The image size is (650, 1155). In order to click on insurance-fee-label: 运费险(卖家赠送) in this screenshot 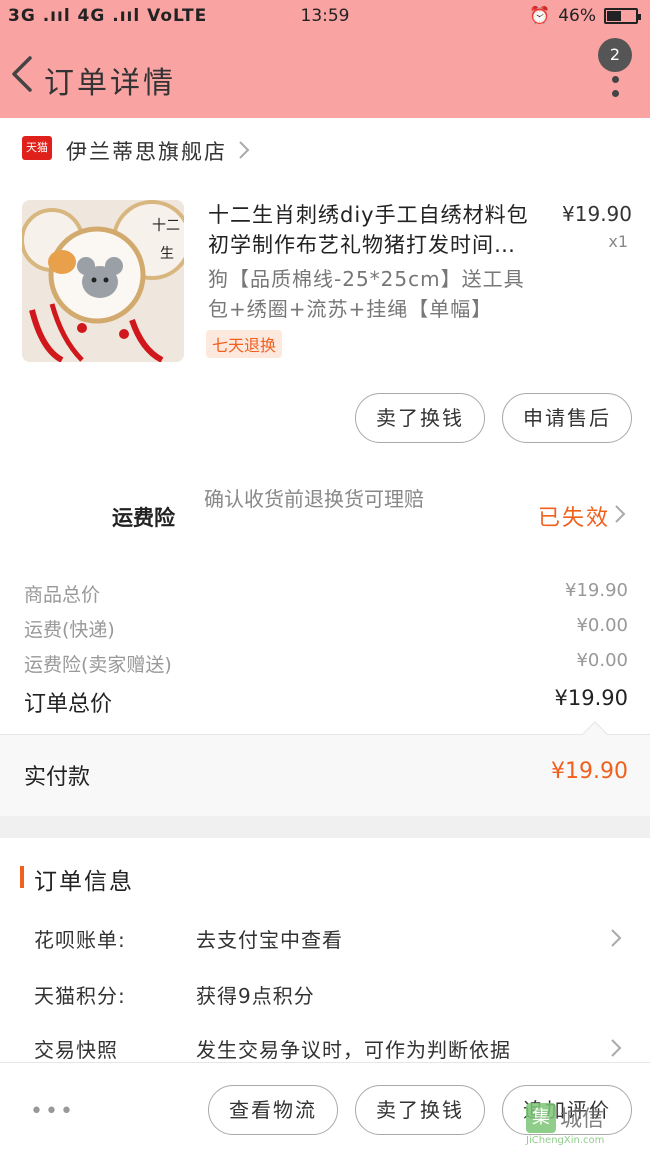, I will do `click(98, 665)`.